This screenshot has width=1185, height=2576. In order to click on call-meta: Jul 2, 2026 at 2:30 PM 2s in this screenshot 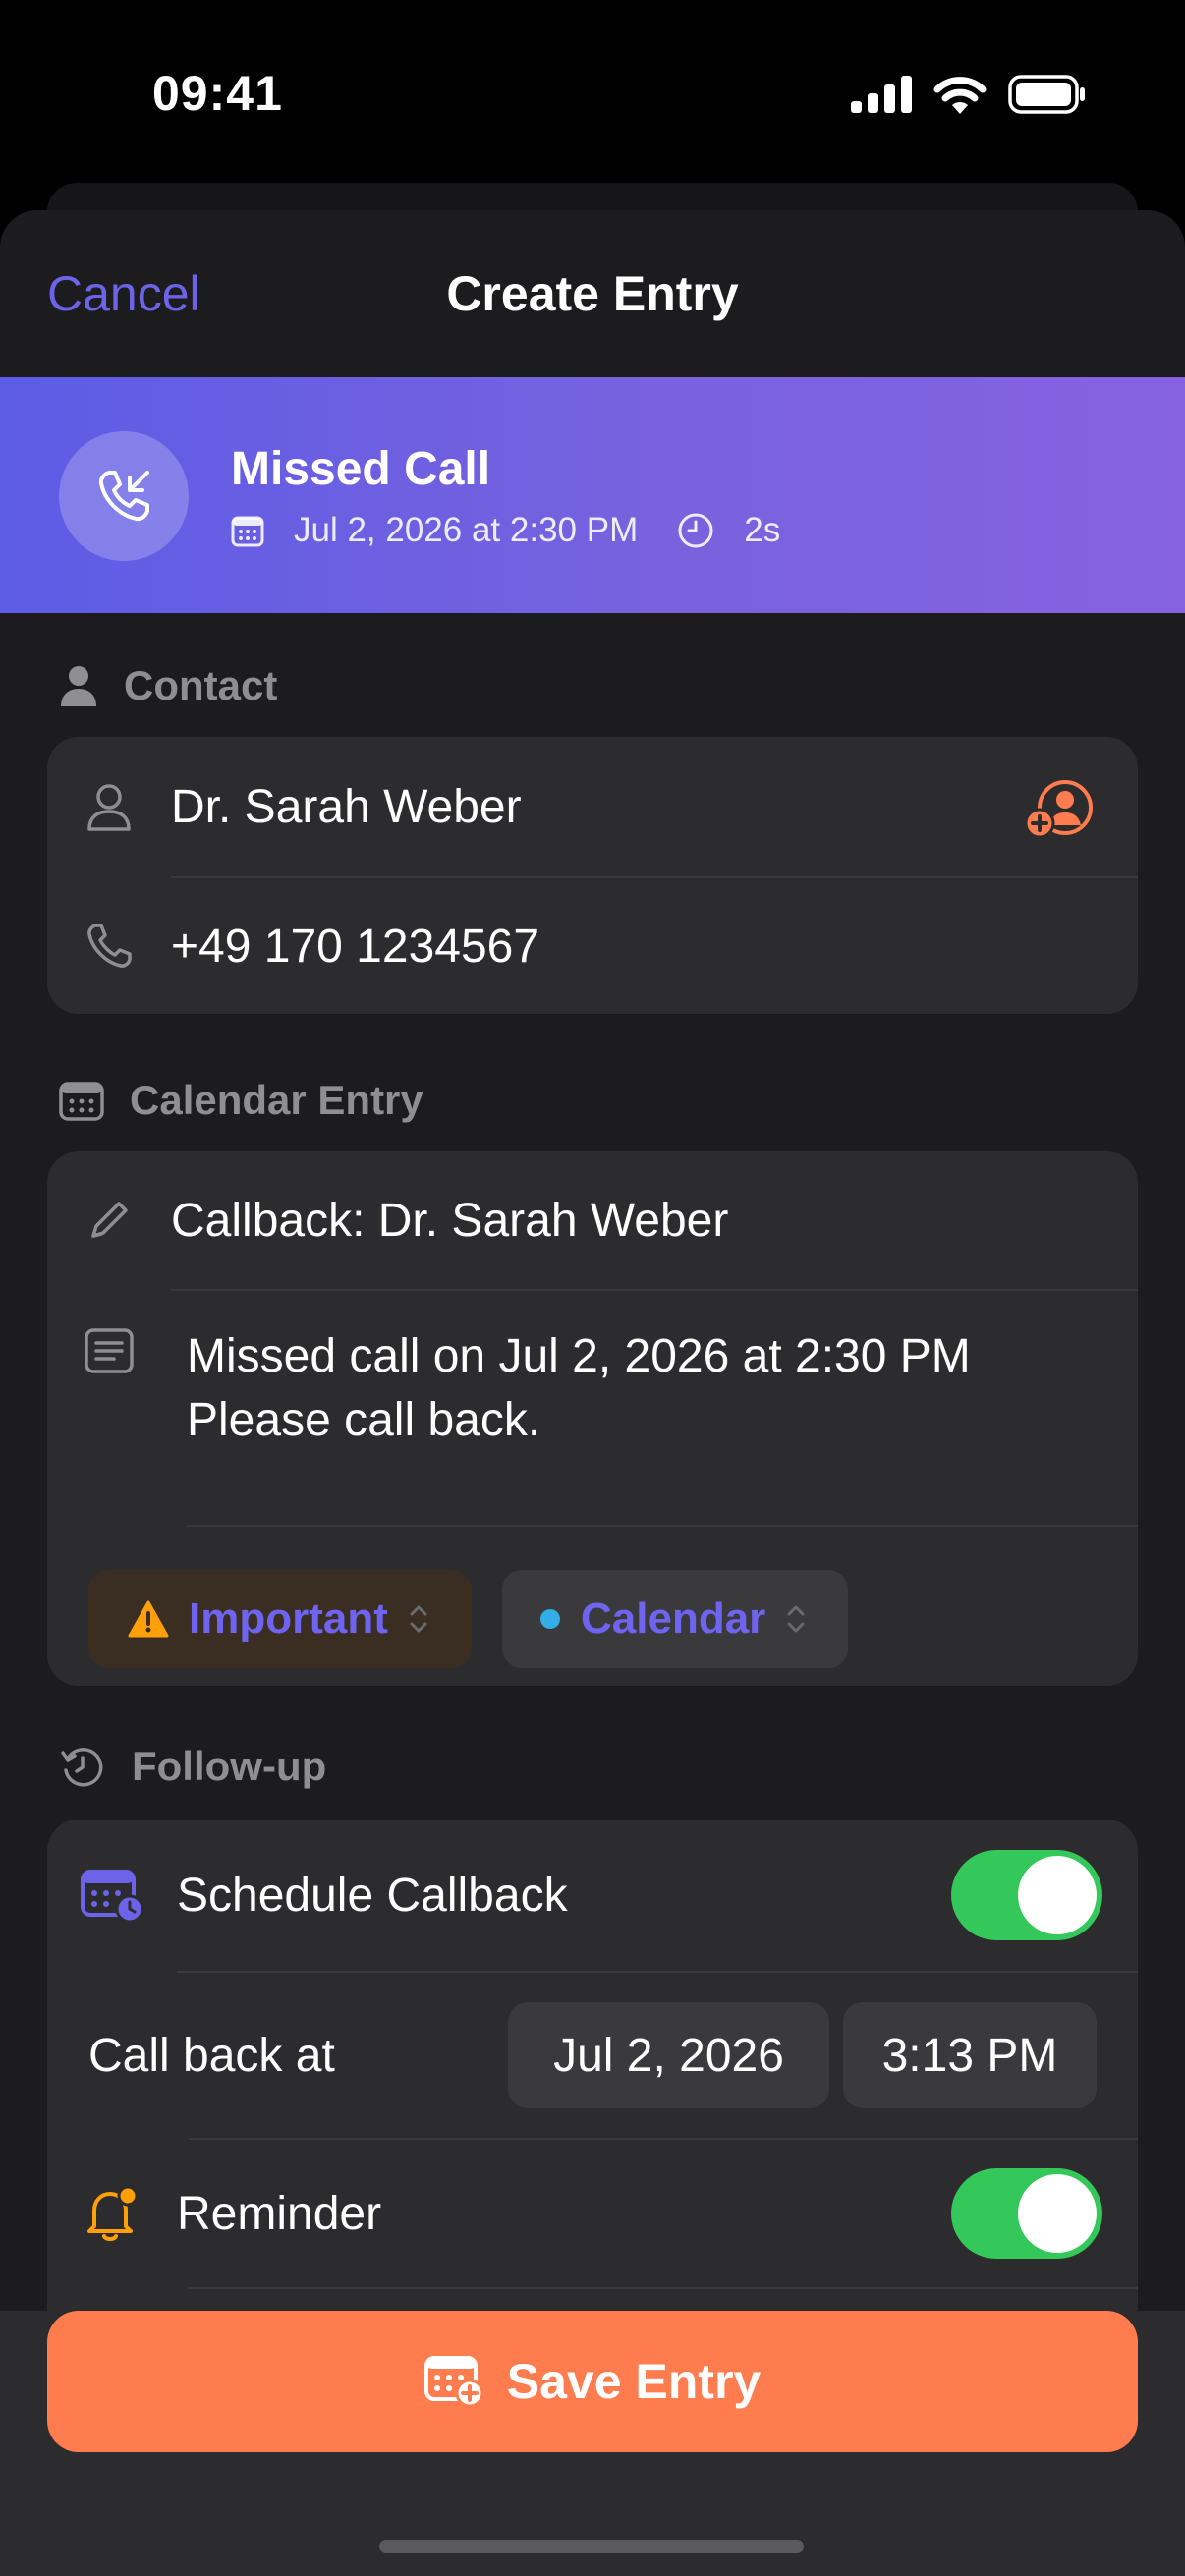, I will do `click(505, 530)`.